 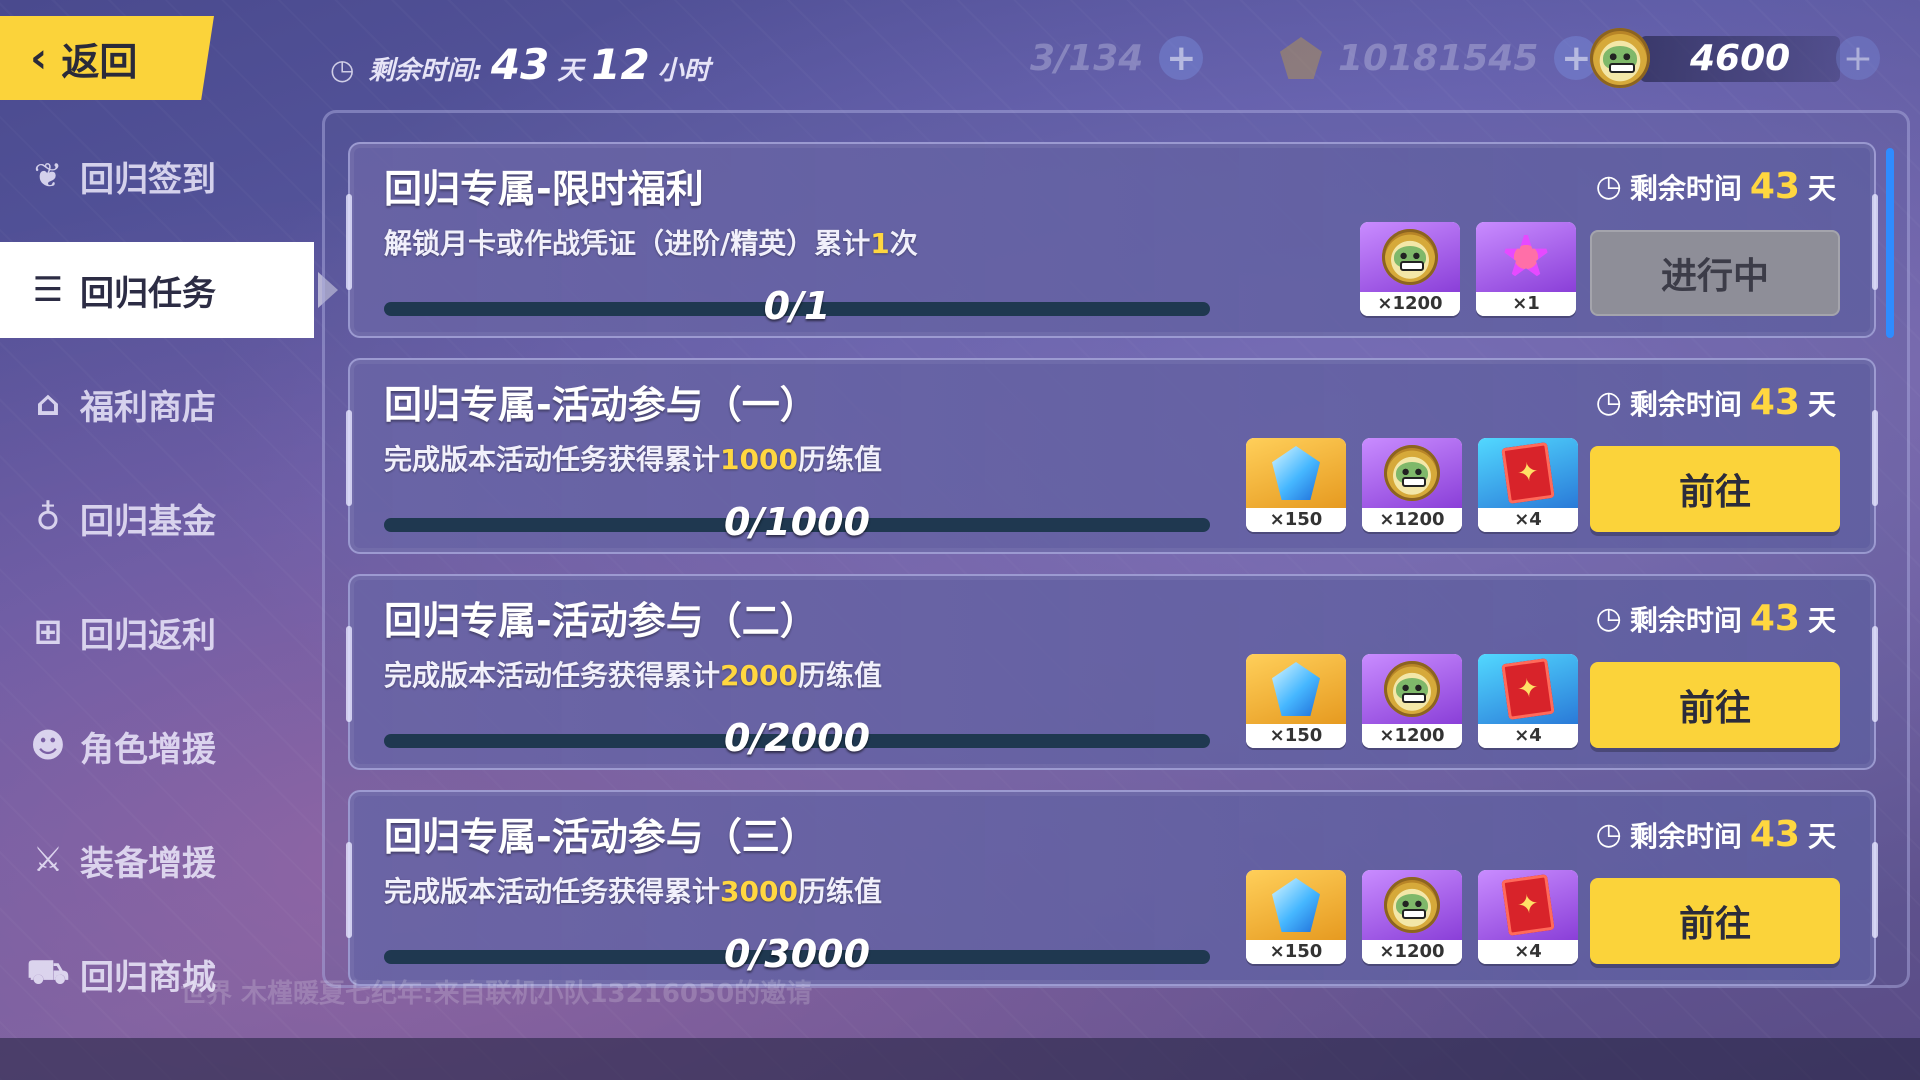 What do you see at coordinates (880, 243) in the screenshot?
I see `task-desc-target: 1` at bounding box center [880, 243].